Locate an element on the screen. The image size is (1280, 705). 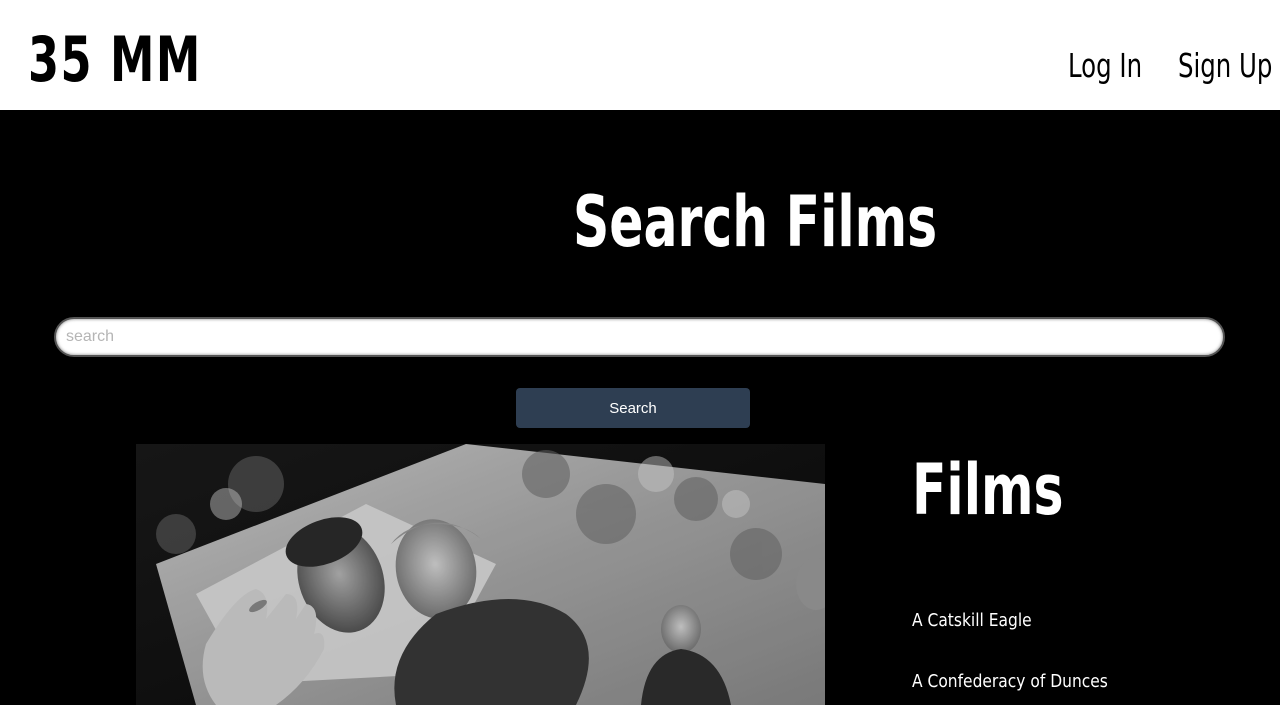
signup-link: Sign Up is located at coordinates (1225, 66).